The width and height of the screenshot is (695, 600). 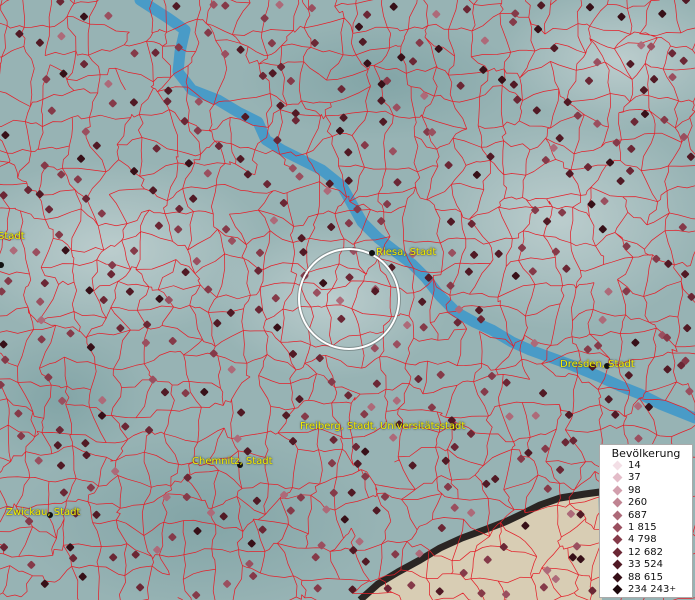 I want to click on legend-row: 88 615, so click(x=646, y=578).